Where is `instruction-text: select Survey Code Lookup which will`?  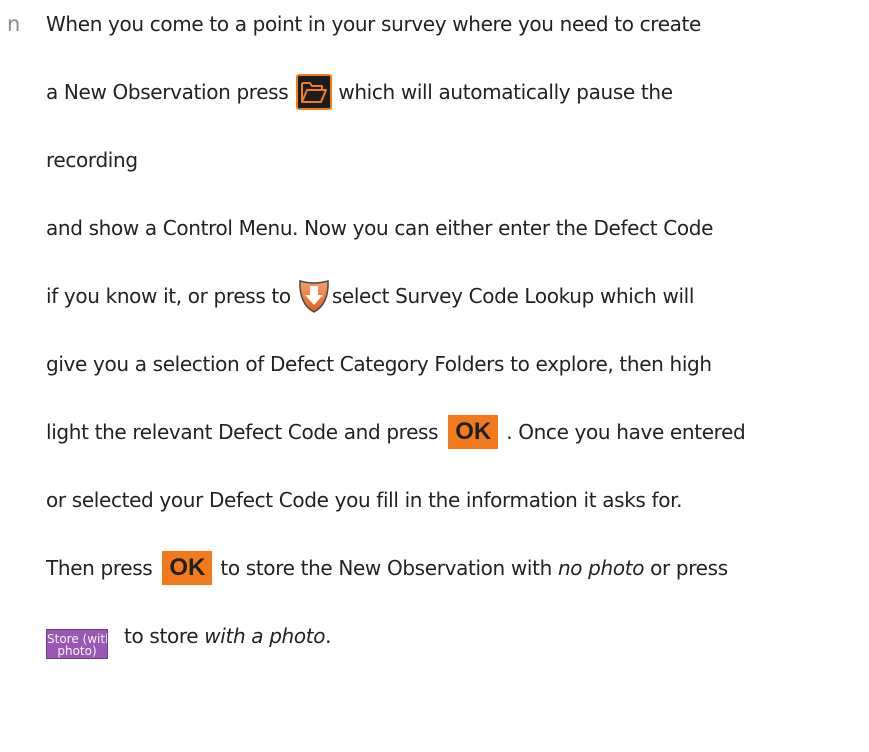
instruction-text: select Survey Code Lookup which will is located at coordinates (513, 296).